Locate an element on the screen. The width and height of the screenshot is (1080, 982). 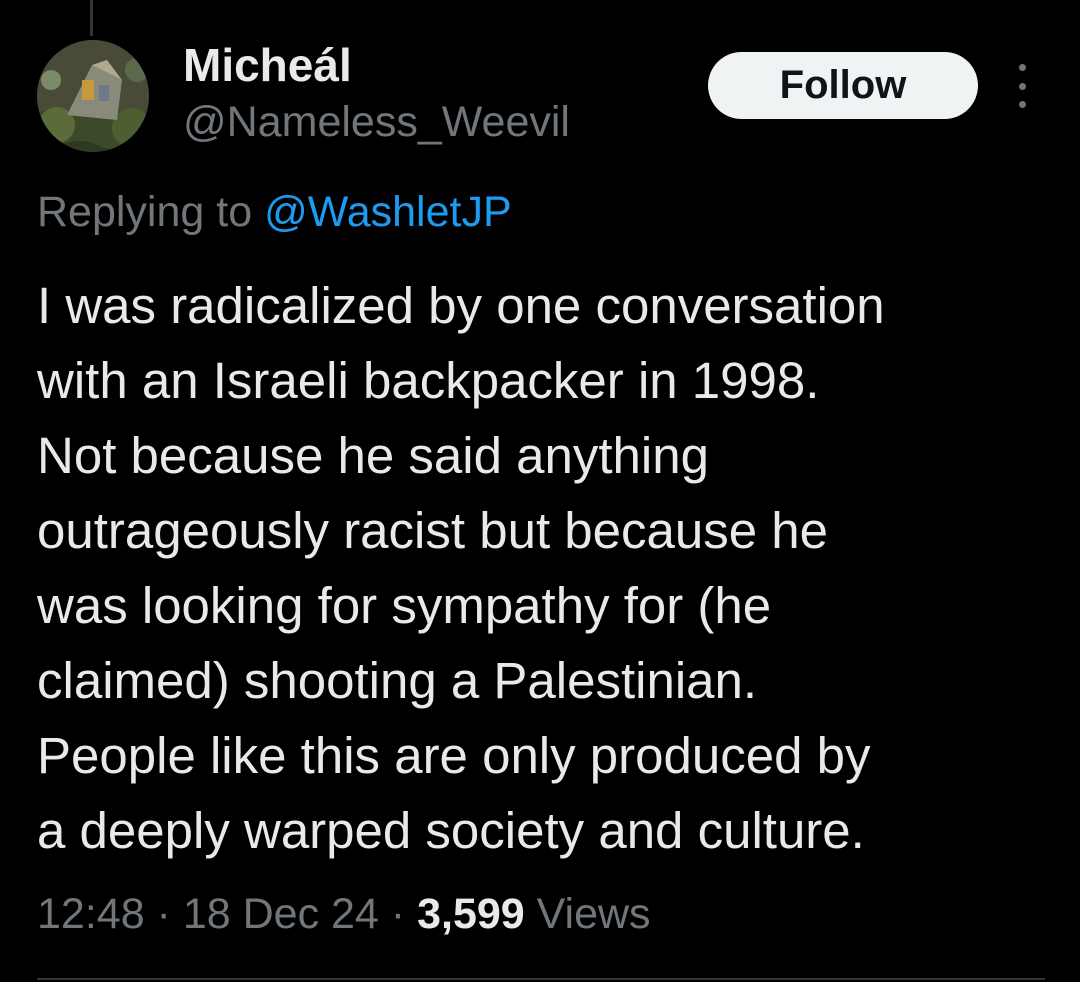
tweet-text-line: Not because he said anything is located at coordinates (373, 455).